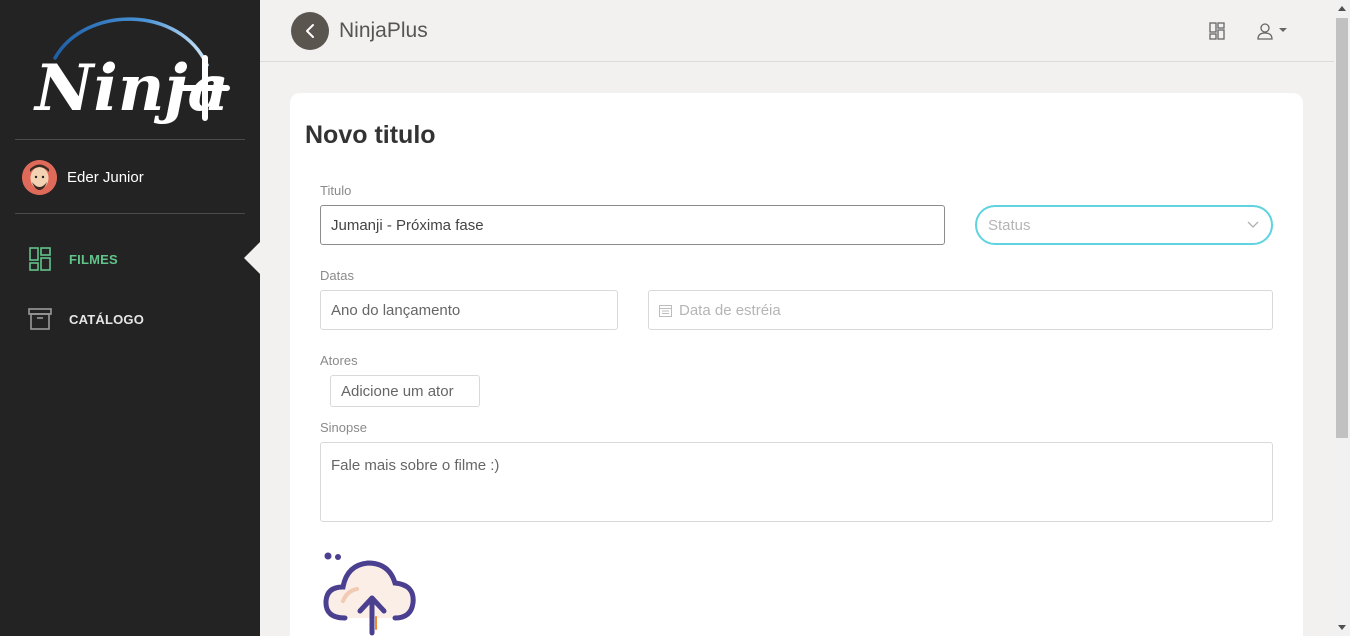 The image size is (1350, 636). What do you see at coordinates (1273, 33) in the screenshot?
I see `user-menu-icon` at bounding box center [1273, 33].